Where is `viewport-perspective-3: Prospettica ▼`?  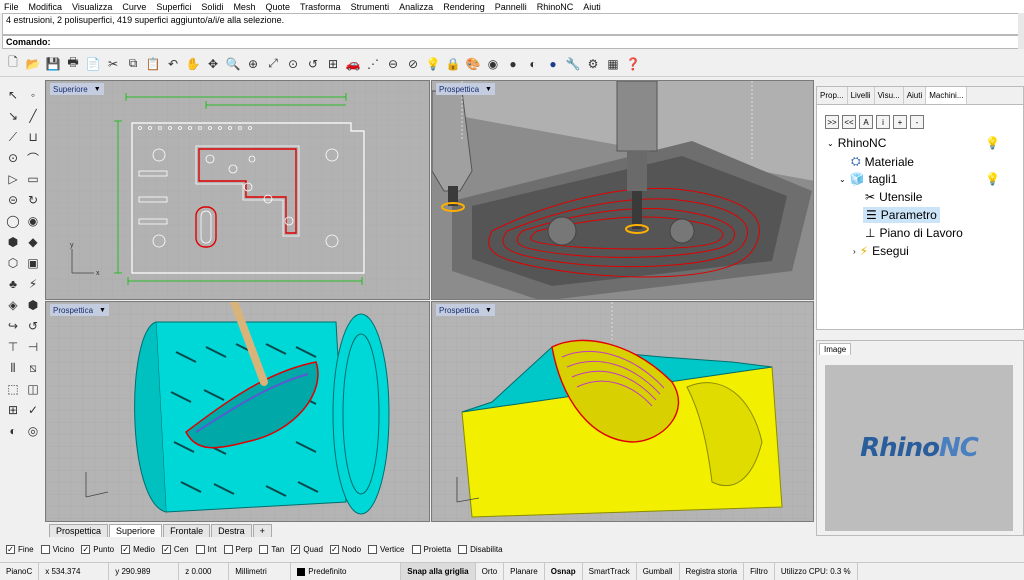 viewport-perspective-3: Prospettica ▼ is located at coordinates (622, 411).